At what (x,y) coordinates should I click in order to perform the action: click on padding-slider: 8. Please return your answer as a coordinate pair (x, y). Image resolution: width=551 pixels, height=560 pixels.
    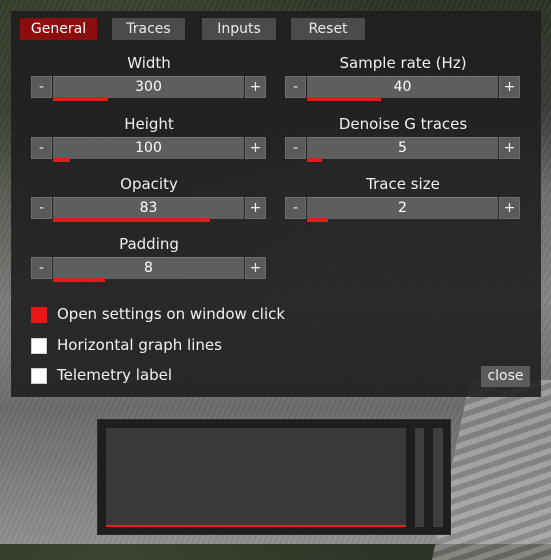
    Looking at the image, I should click on (148, 269).